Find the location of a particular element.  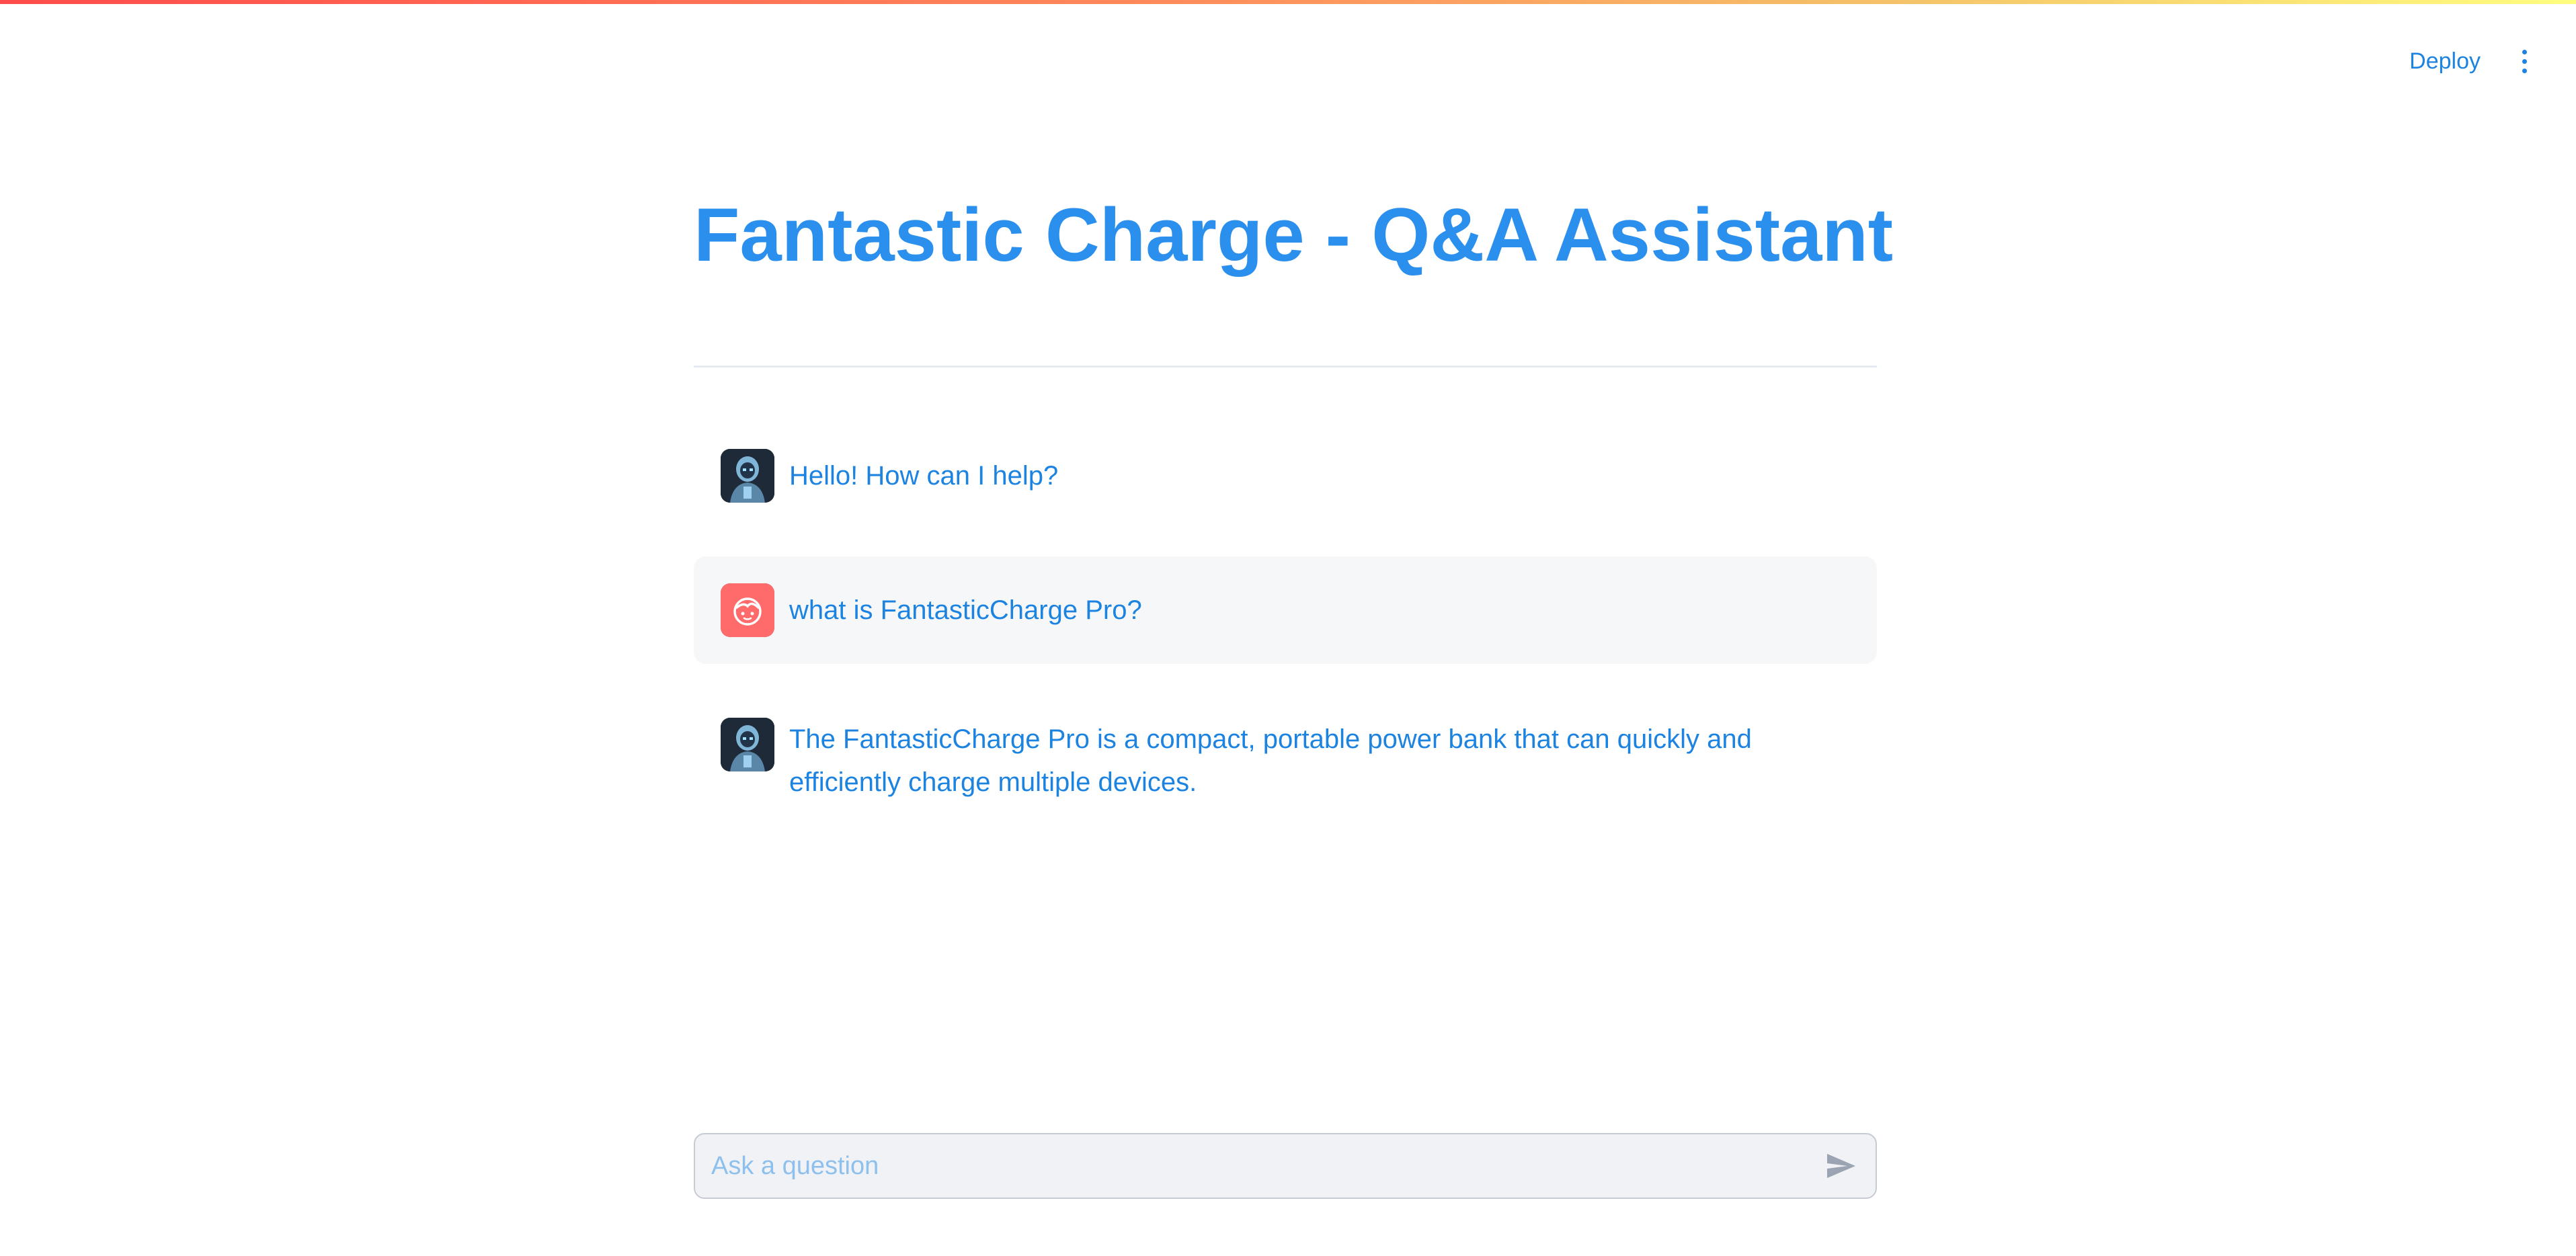

kebab-menu-icon is located at coordinates (2524, 61).